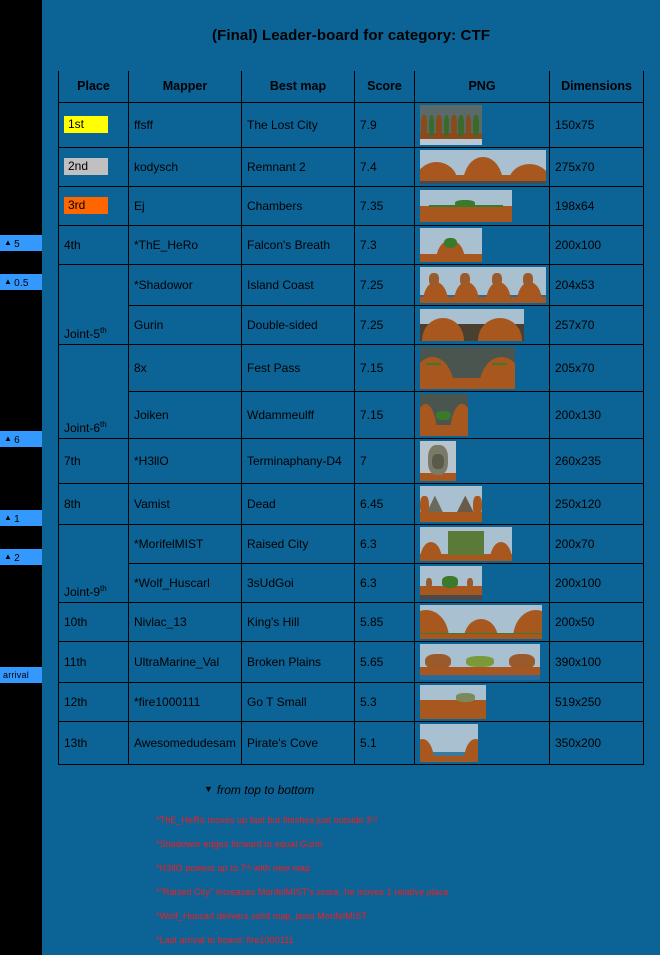 The image size is (660, 955). What do you see at coordinates (21, 243) in the screenshot?
I see `badge-up-5: ▲ 5` at bounding box center [21, 243].